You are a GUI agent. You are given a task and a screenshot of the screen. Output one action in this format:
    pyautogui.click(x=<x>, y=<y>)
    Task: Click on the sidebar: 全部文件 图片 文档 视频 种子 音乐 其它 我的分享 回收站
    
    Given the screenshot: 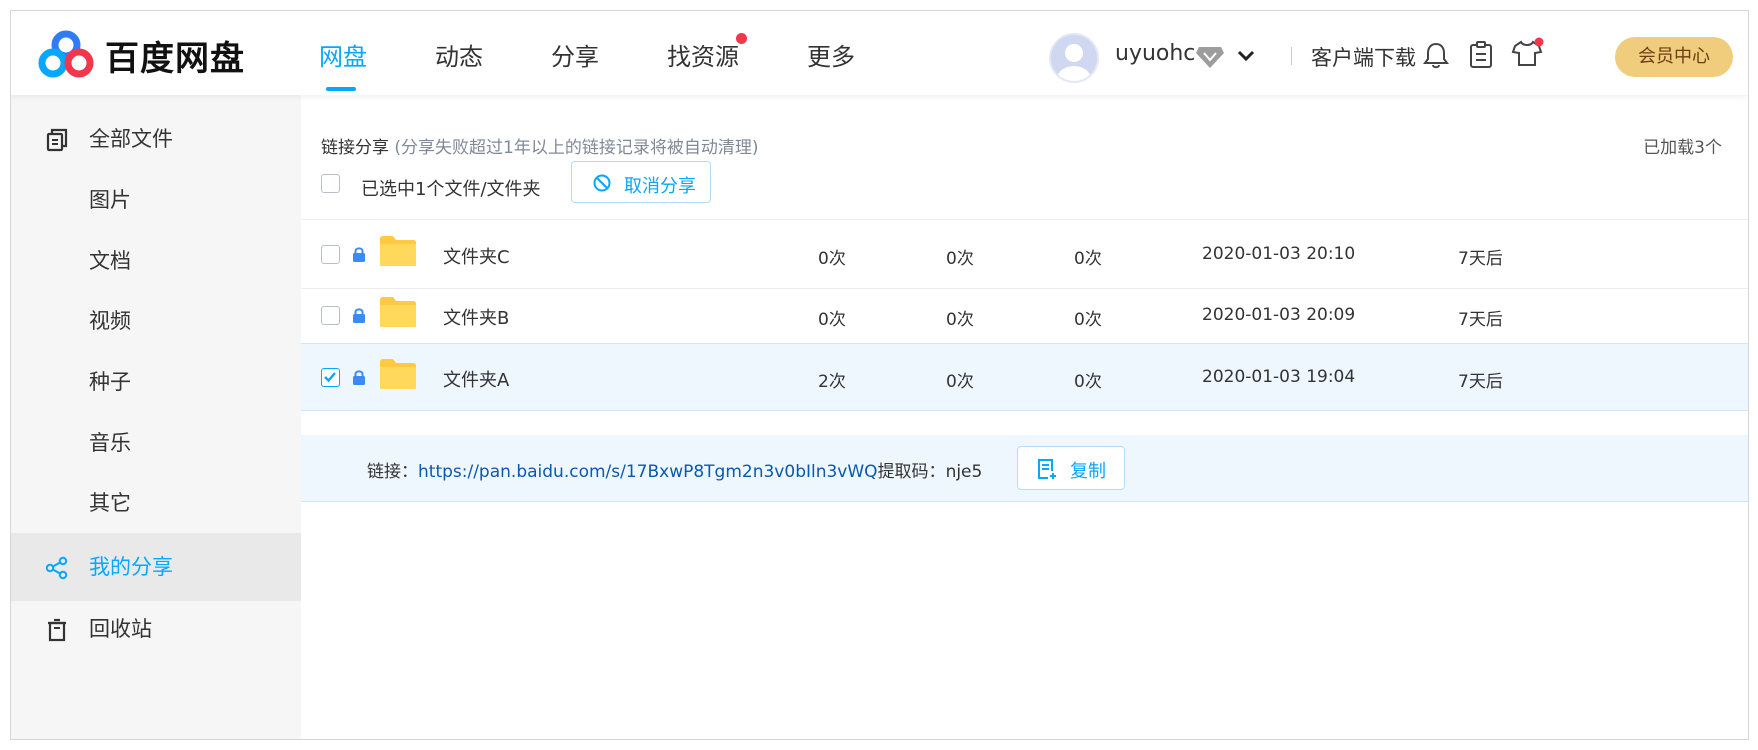 What is the action you would take?
    pyautogui.click(x=156, y=417)
    